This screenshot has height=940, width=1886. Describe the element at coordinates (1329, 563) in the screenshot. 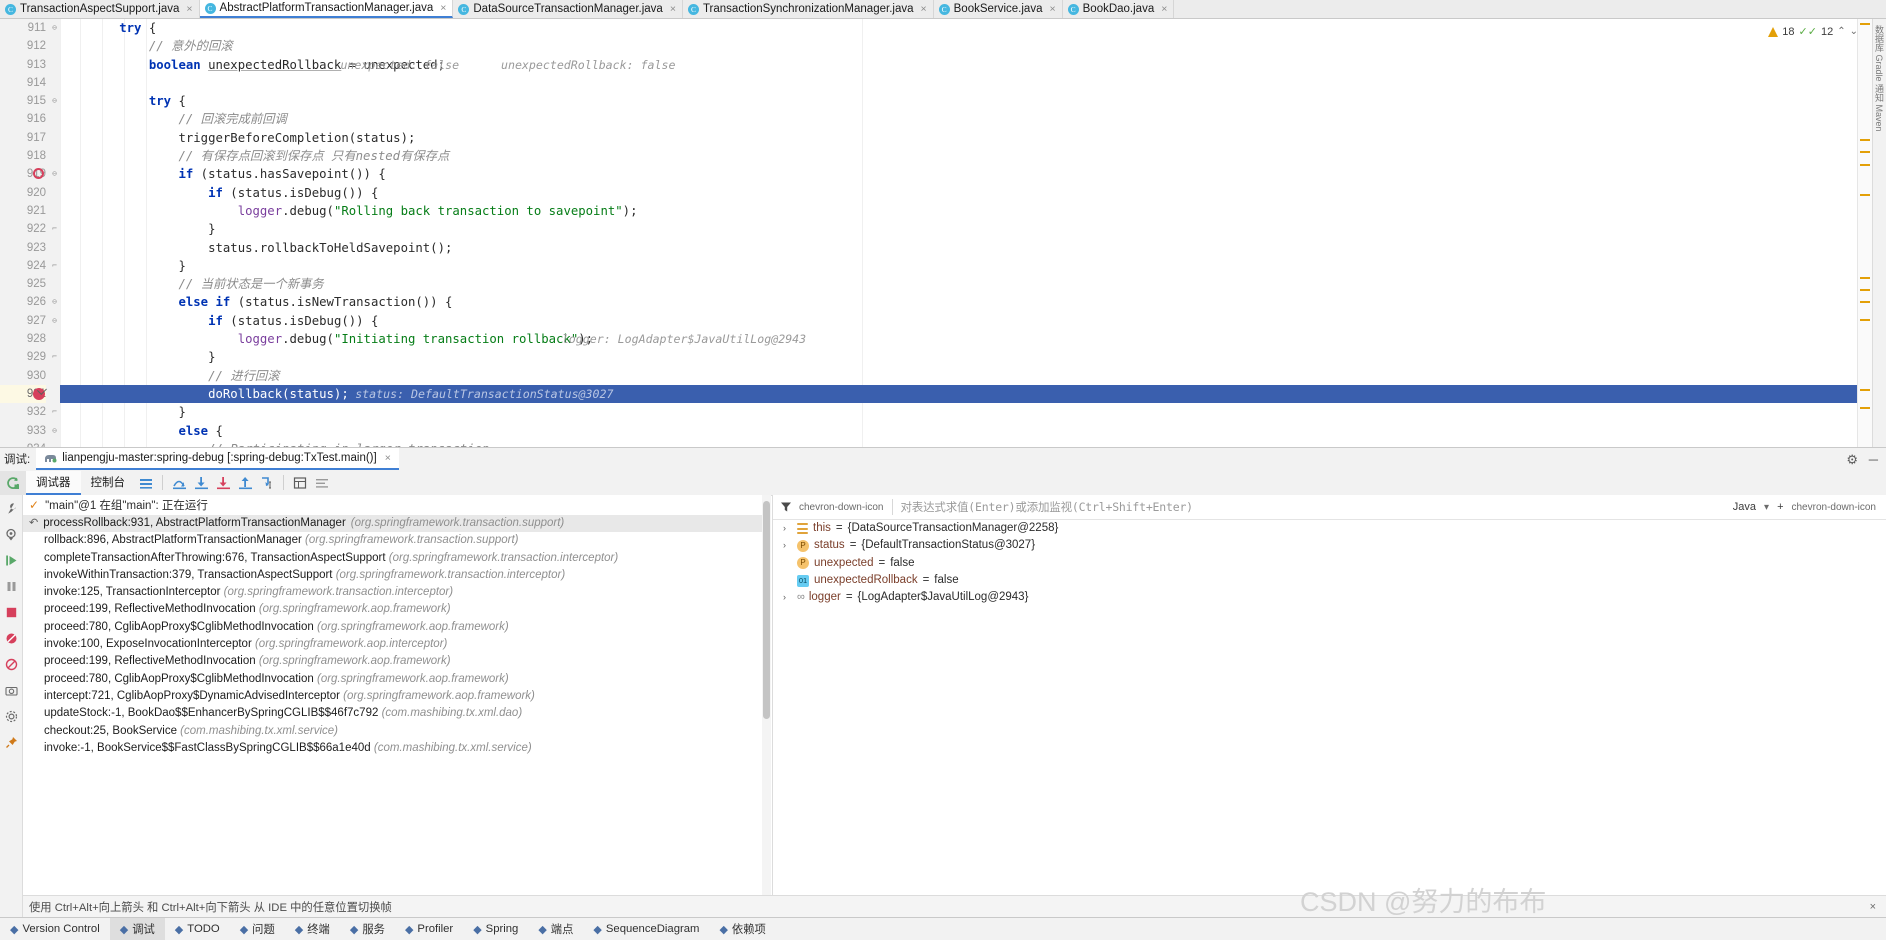

I see `variable-row: Punexpected = false` at that location.